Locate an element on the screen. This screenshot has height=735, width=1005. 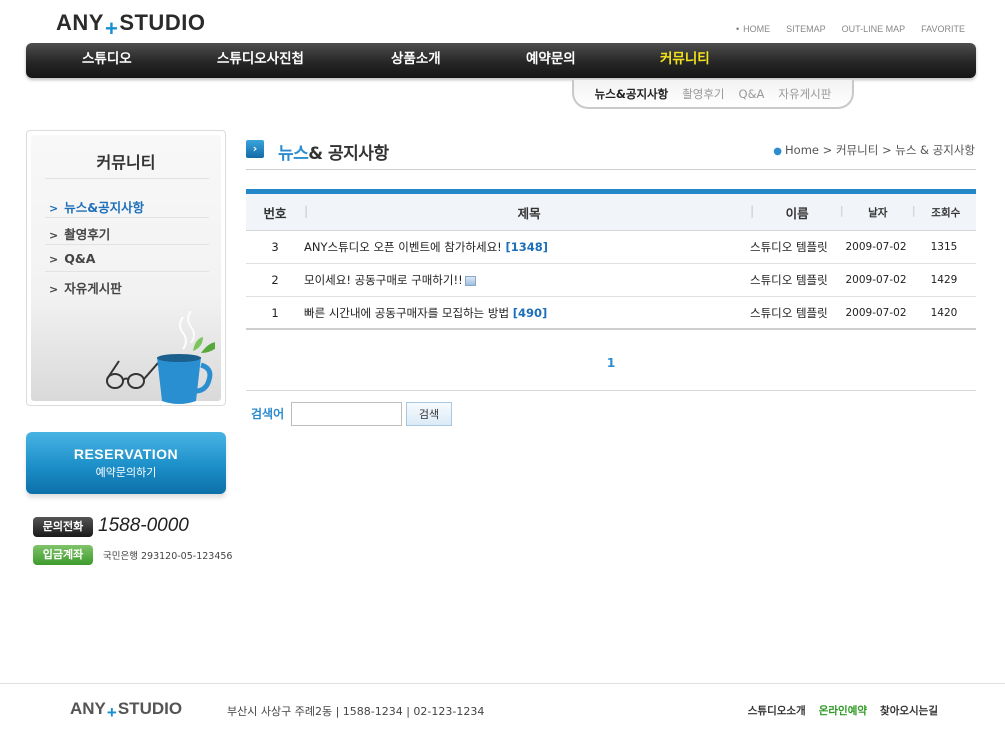
sidebar-item-qna: > Q&A is located at coordinates (72, 258).